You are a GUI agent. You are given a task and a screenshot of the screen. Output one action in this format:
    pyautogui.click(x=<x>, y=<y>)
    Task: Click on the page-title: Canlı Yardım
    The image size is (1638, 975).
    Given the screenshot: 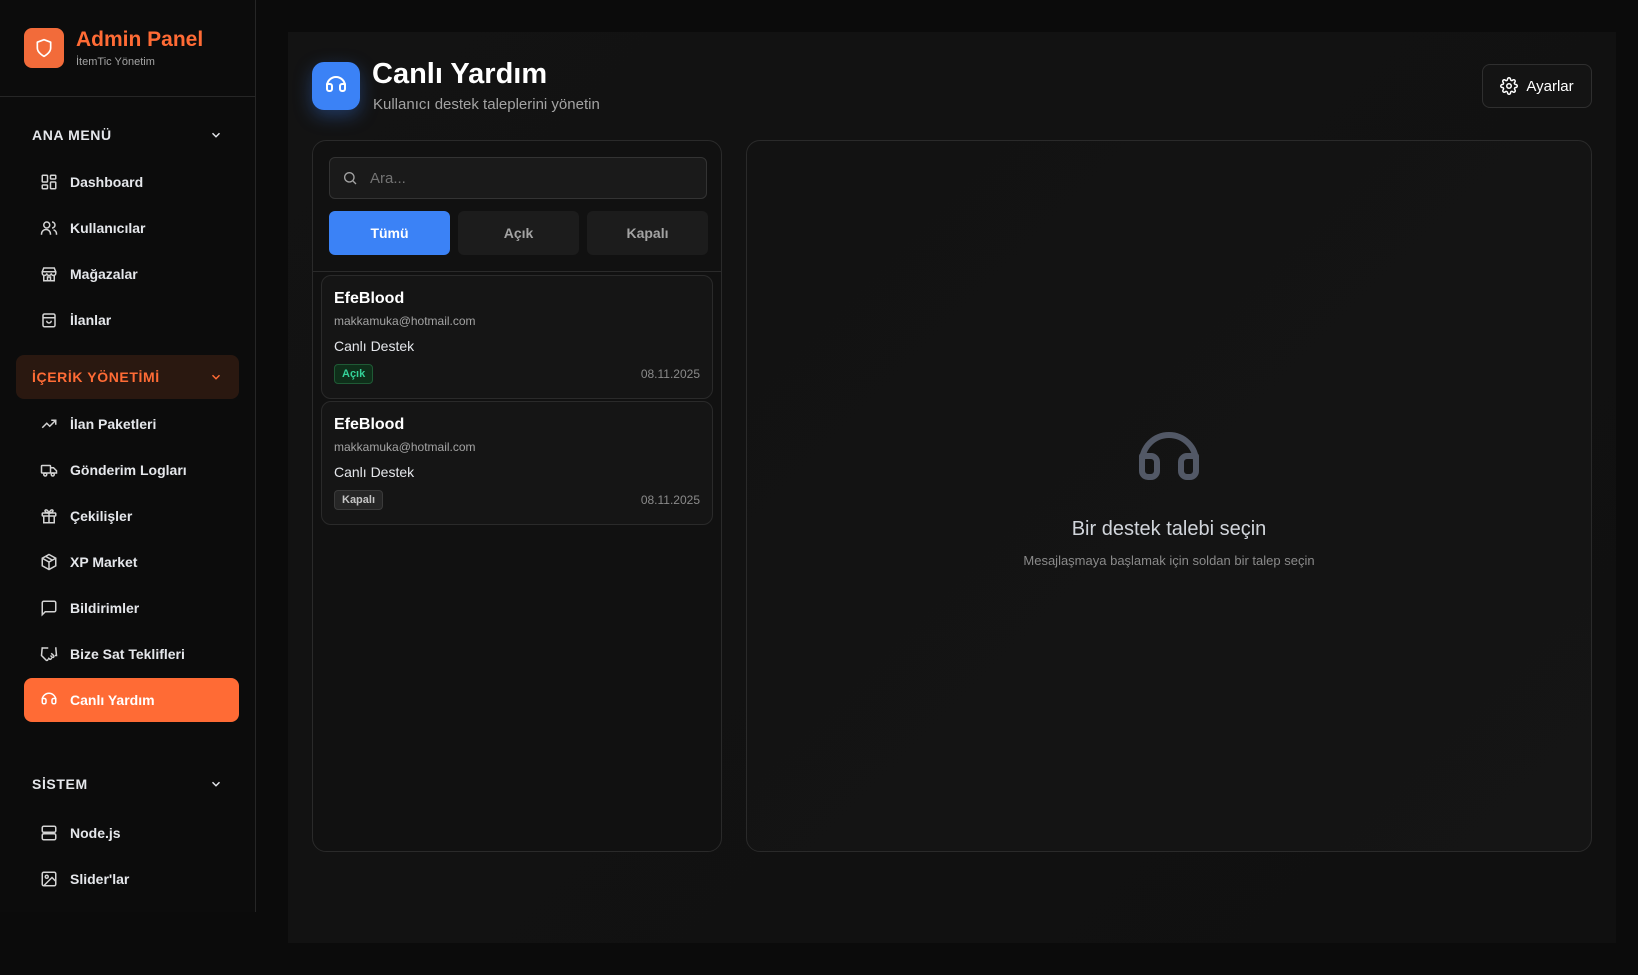 What is the action you would take?
    pyautogui.click(x=460, y=74)
    